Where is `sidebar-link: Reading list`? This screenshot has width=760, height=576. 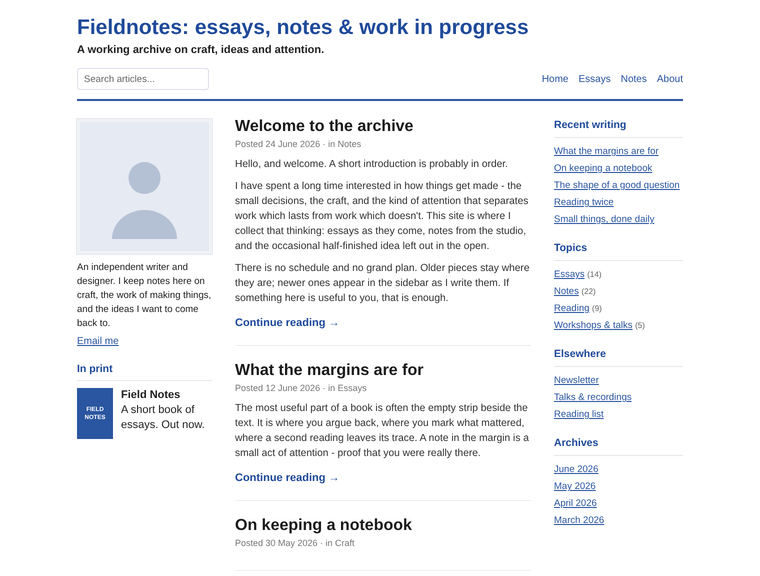
sidebar-link: Reading list is located at coordinates (579, 414).